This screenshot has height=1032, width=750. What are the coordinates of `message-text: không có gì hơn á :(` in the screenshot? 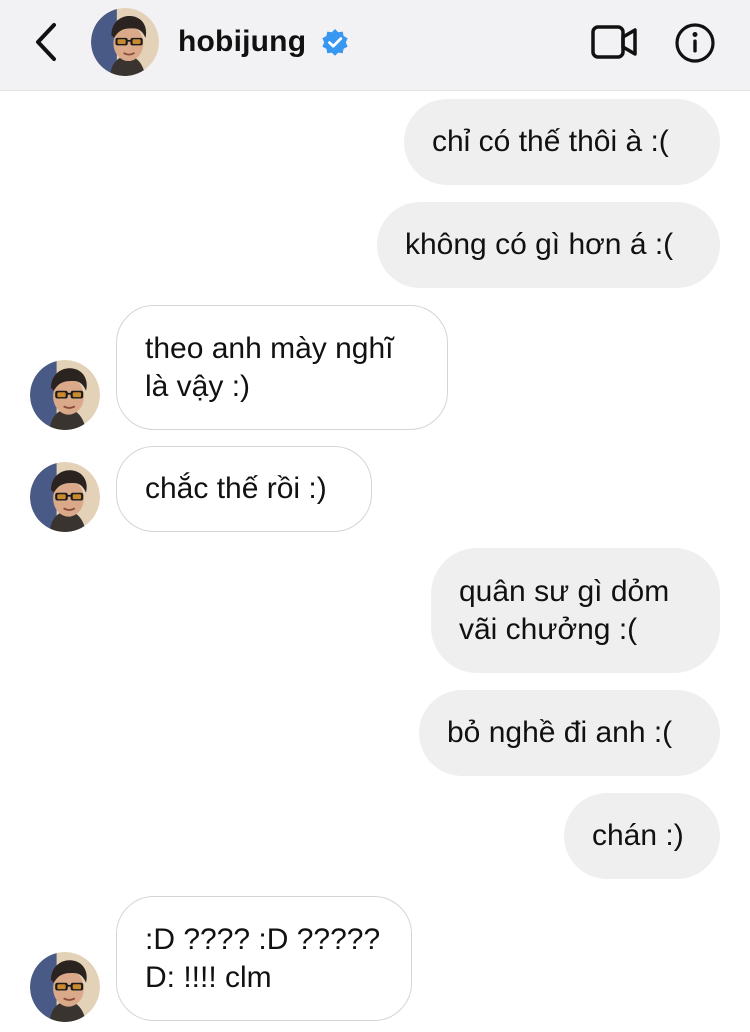 It's located at (539, 244).